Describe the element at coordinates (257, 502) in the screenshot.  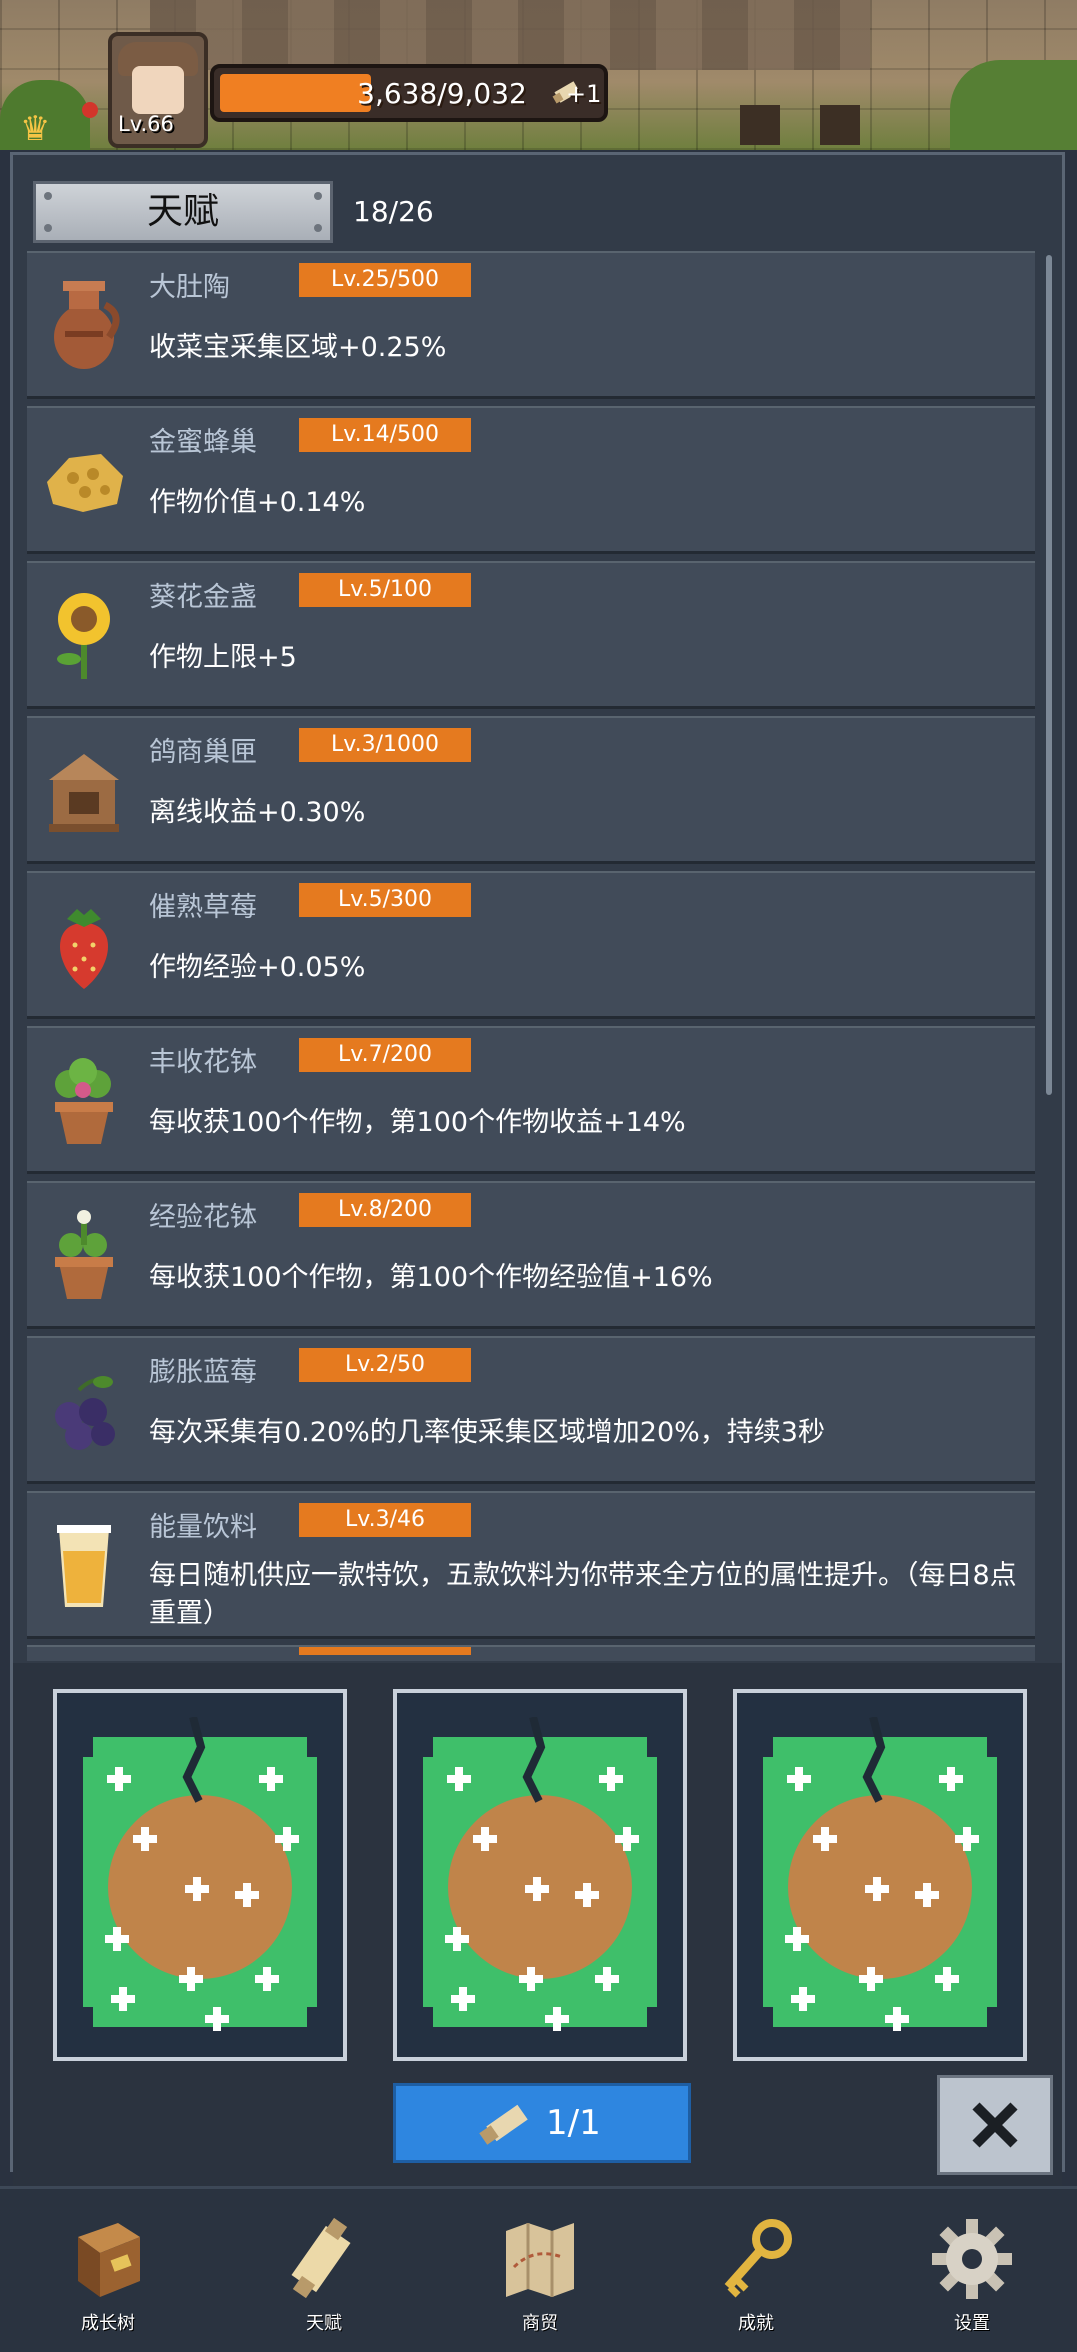
I see `talent-description: 作物价值+0.14%` at that location.